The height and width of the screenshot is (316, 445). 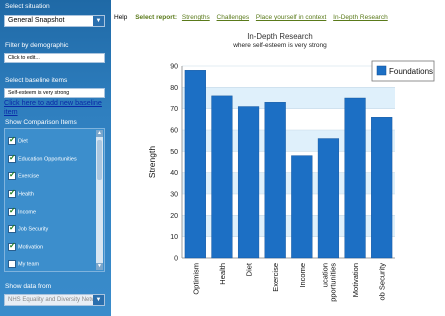 What do you see at coordinates (120, 17) in the screenshot?
I see `help-link: Help` at bounding box center [120, 17].